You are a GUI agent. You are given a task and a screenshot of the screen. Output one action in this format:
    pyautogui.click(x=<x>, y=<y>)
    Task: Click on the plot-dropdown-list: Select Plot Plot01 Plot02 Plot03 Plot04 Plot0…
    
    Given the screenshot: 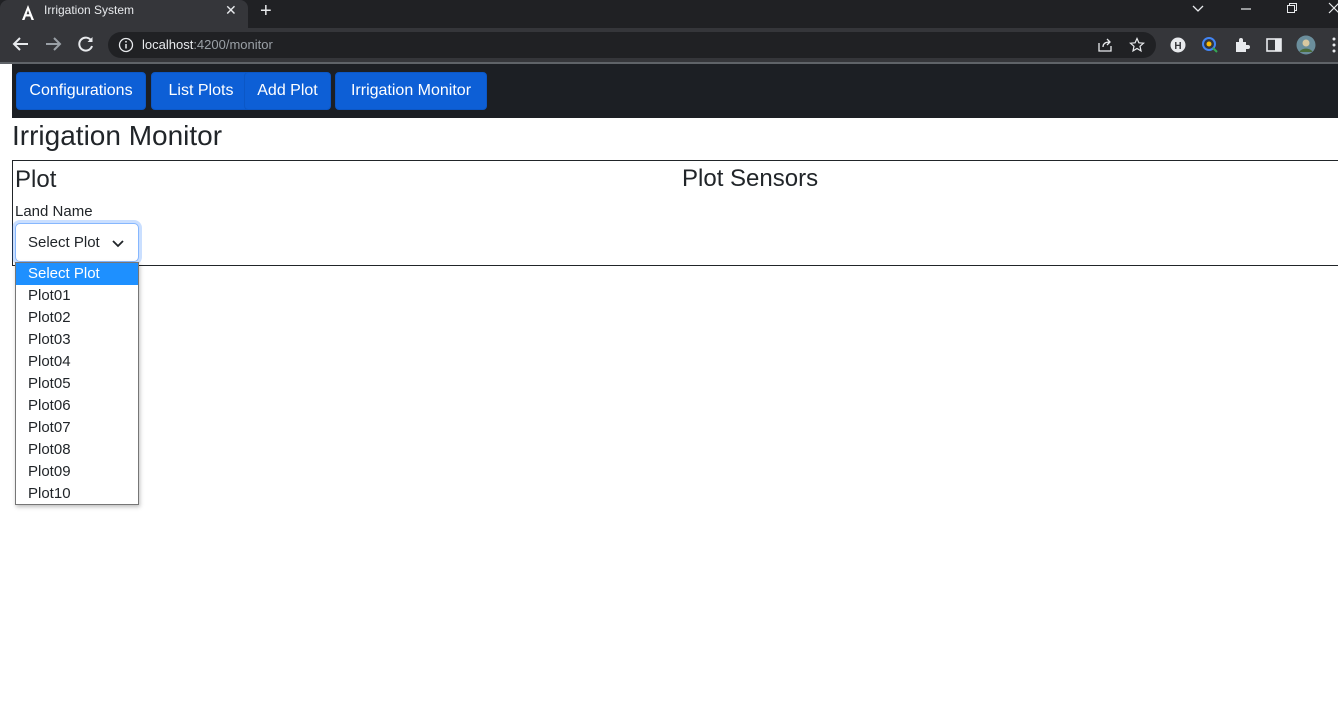 What is the action you would take?
    pyautogui.click(x=77, y=383)
    